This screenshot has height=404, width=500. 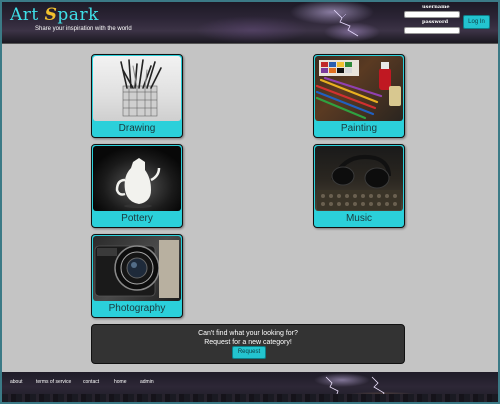 What do you see at coordinates (346, 23) in the screenshot?
I see `lightning-decoration` at bounding box center [346, 23].